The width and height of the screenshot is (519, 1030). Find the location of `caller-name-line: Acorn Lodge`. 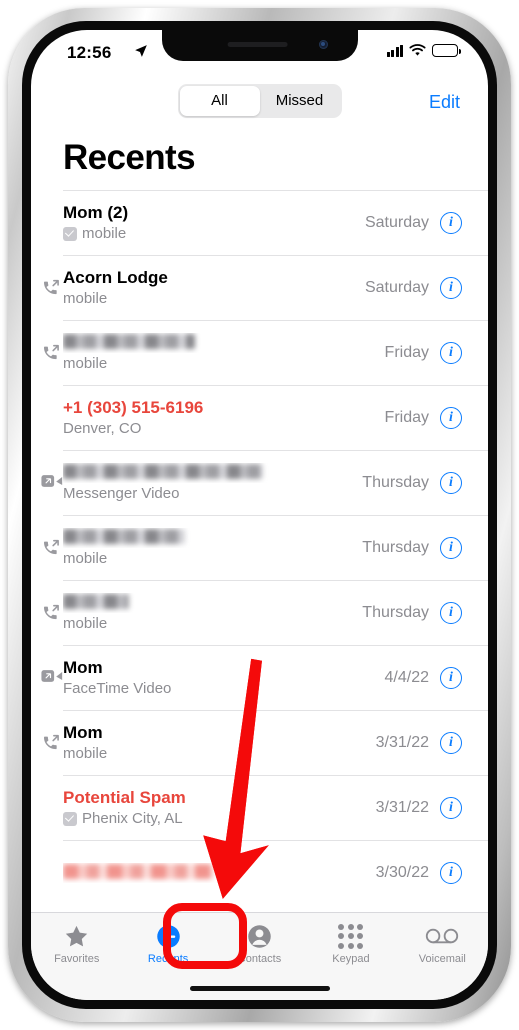

caller-name-line: Acorn Lodge is located at coordinates (214, 278).